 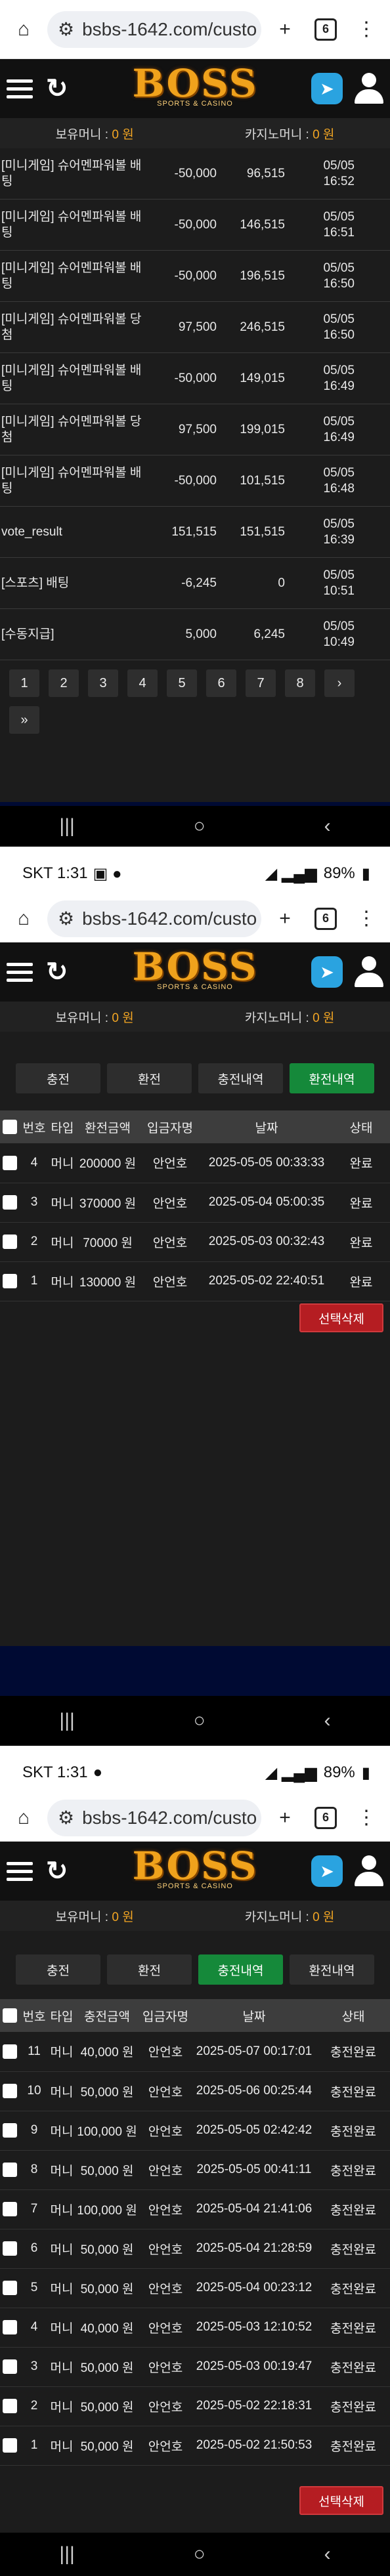 I want to click on history-date: 05/05, so click(x=339, y=524).